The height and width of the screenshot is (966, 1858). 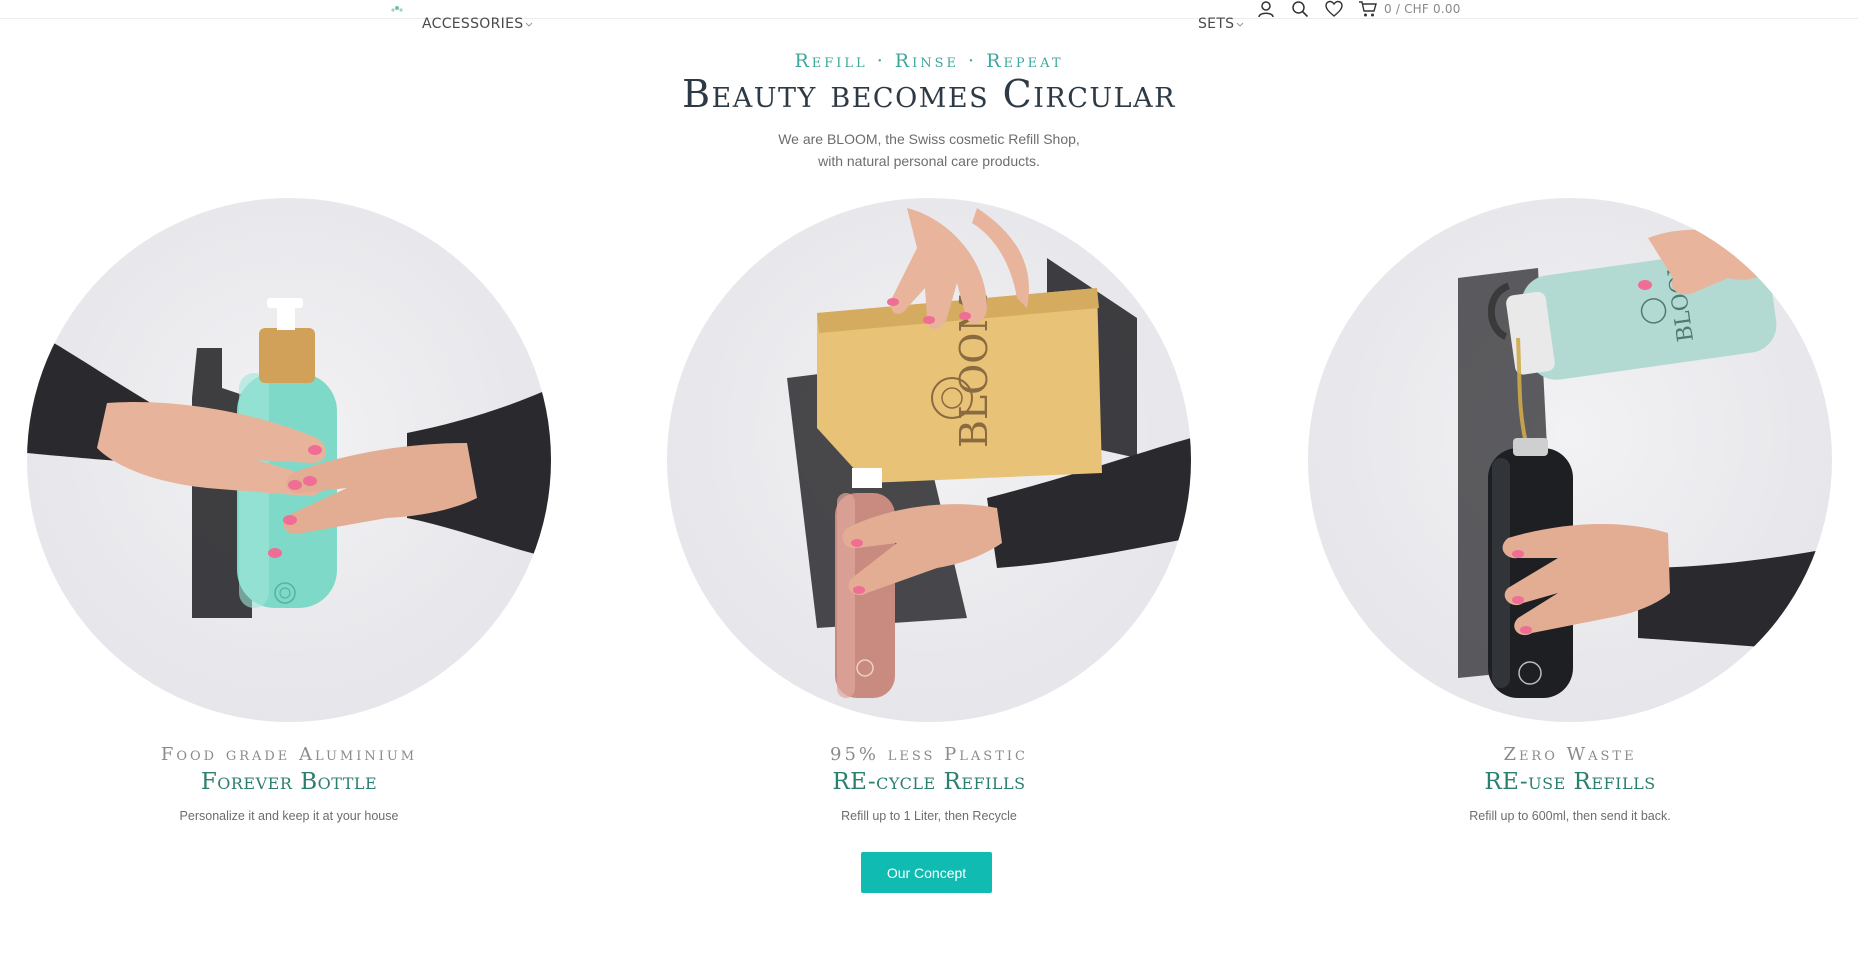 What do you see at coordinates (989, 453) in the screenshot?
I see `pouch-illustration: BLOOM` at bounding box center [989, 453].